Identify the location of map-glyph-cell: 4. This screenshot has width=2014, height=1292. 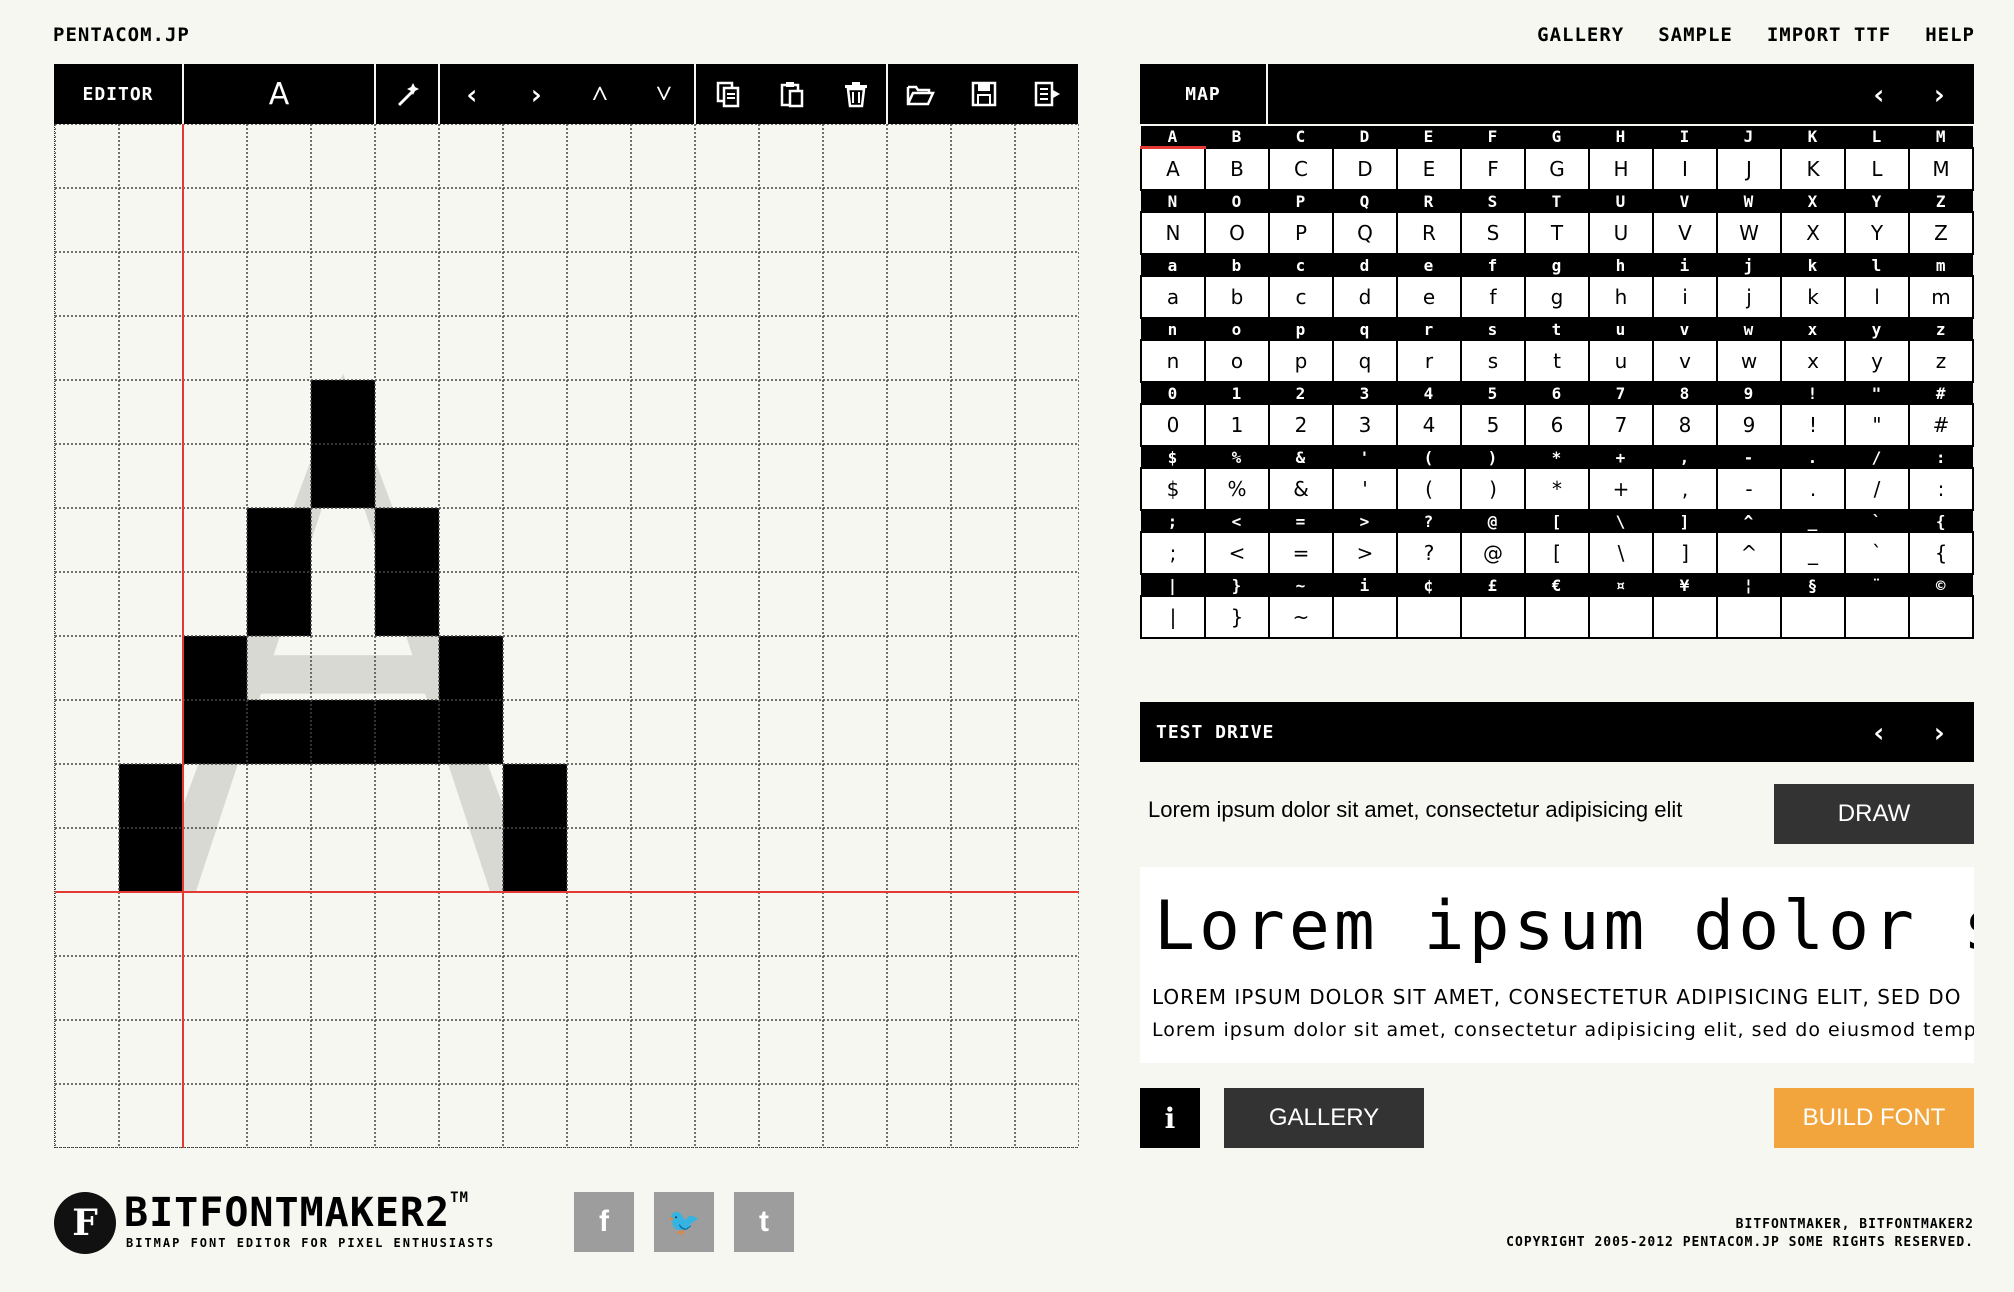
(1429, 425).